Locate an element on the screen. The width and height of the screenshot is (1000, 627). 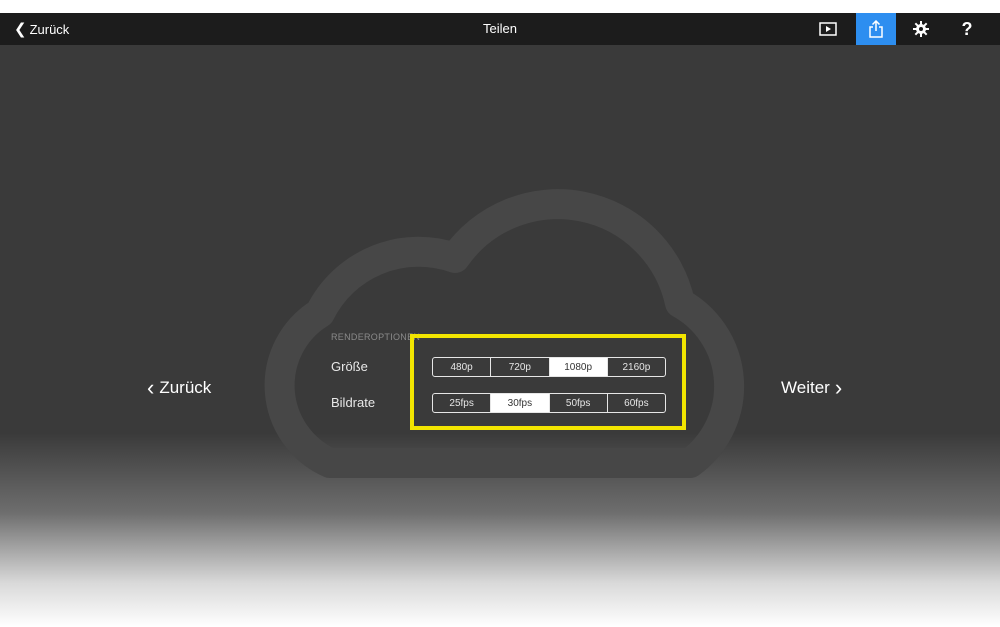
size-label: Größe is located at coordinates (349, 366).